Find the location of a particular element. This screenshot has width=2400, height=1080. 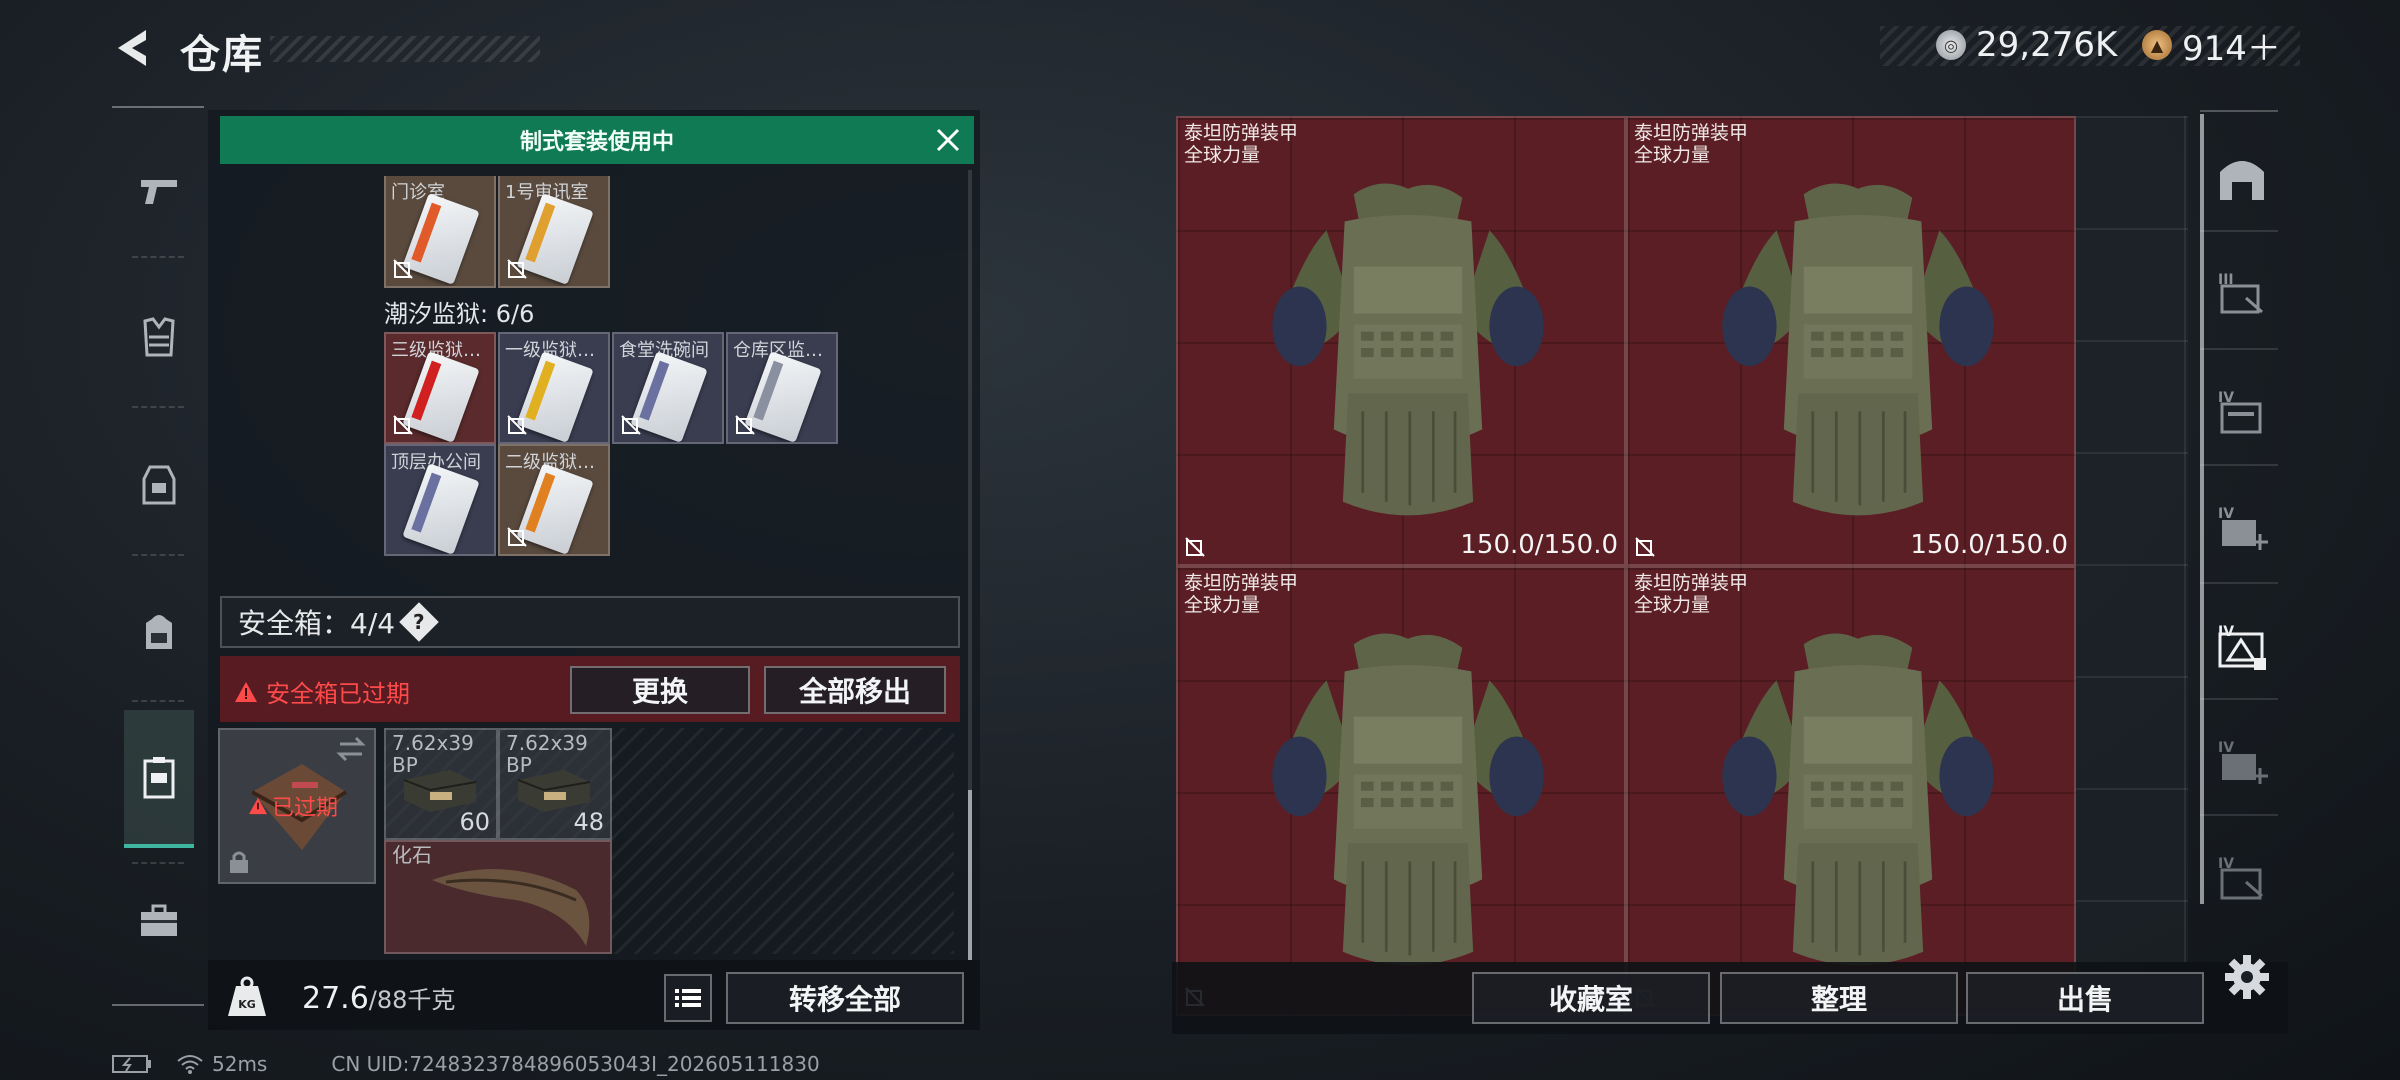

tier-4-case-icon: IV is located at coordinates (2242, 412).